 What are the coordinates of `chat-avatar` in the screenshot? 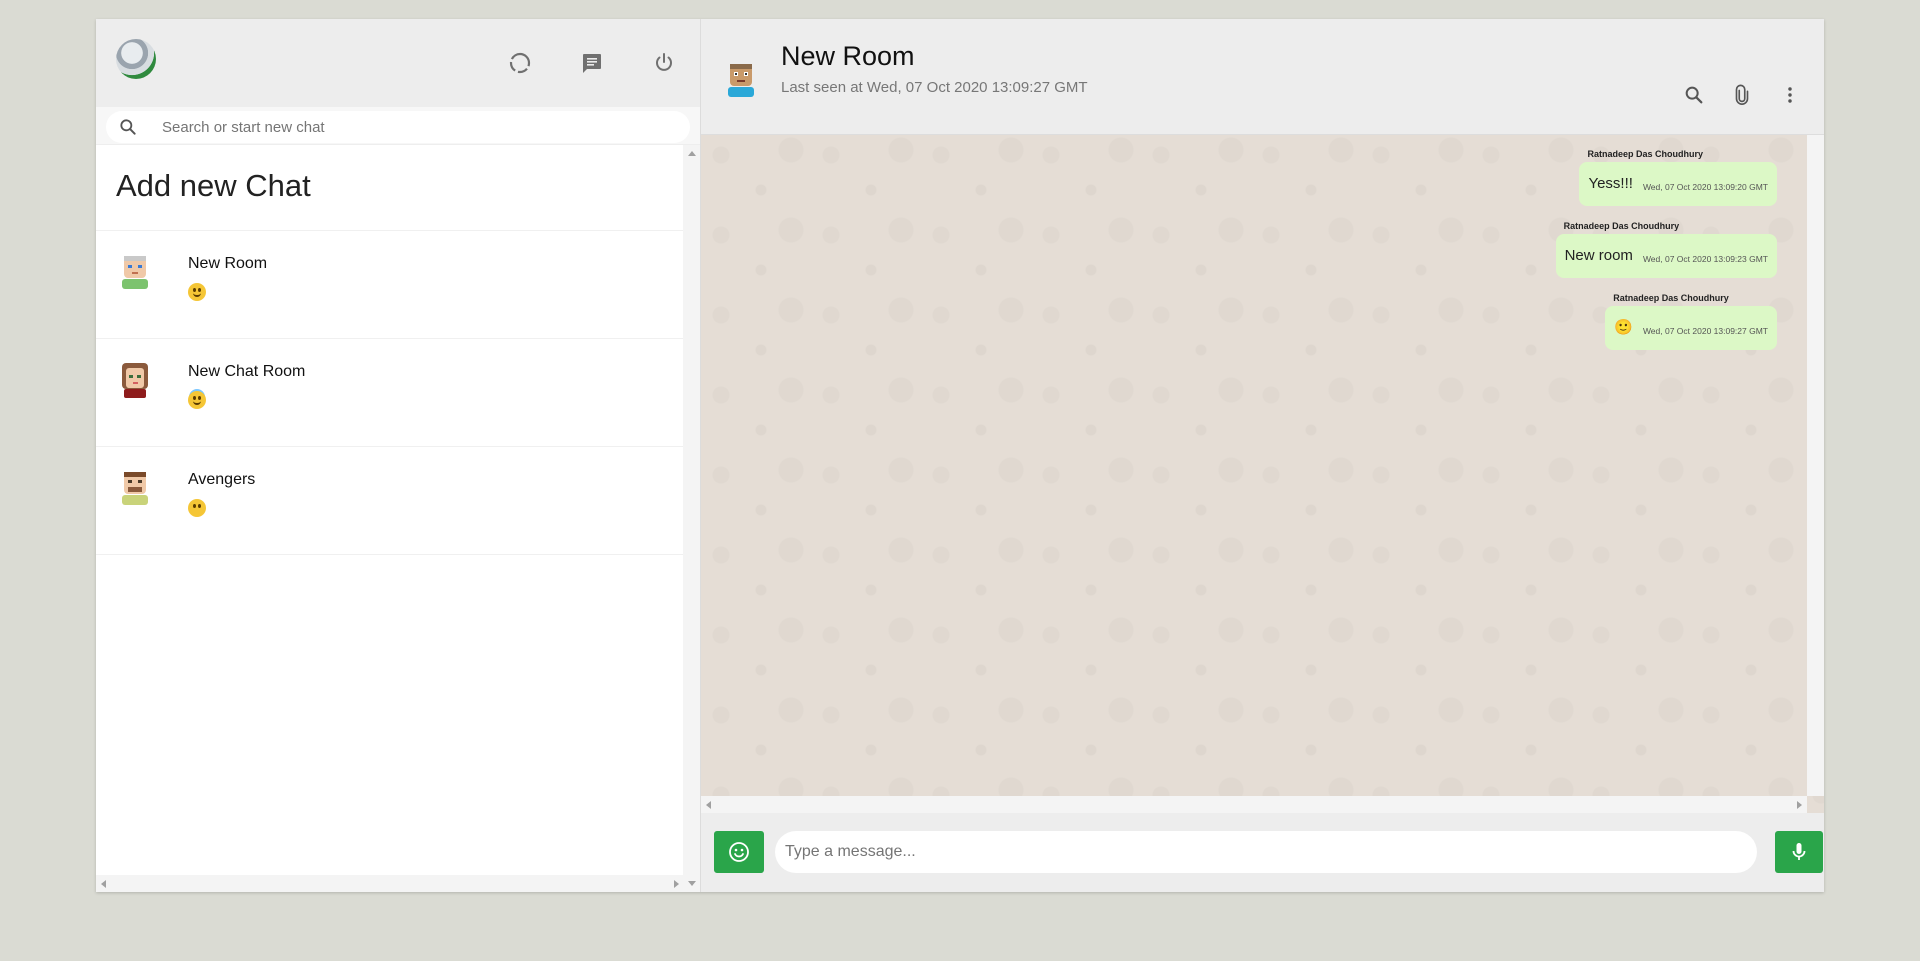 It's located at (741, 80).